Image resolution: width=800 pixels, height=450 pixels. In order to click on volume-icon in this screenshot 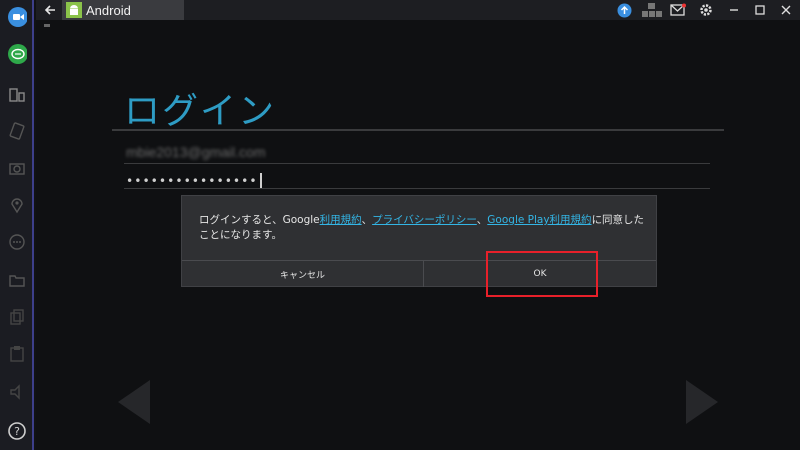, I will do `click(17, 392)`.